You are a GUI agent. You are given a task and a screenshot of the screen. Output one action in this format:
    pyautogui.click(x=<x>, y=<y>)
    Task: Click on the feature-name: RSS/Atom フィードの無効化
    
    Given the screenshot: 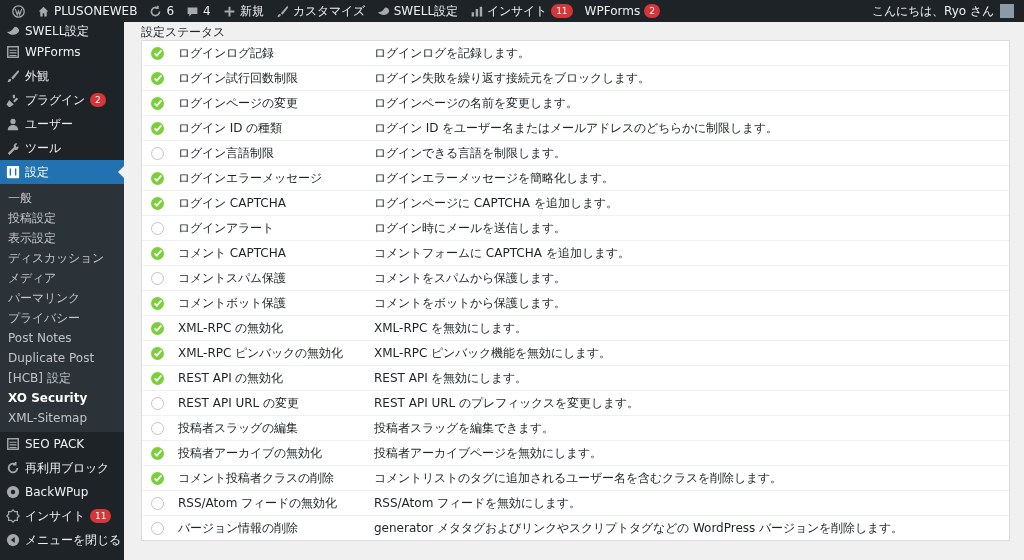 What is the action you would take?
    pyautogui.click(x=258, y=503)
    